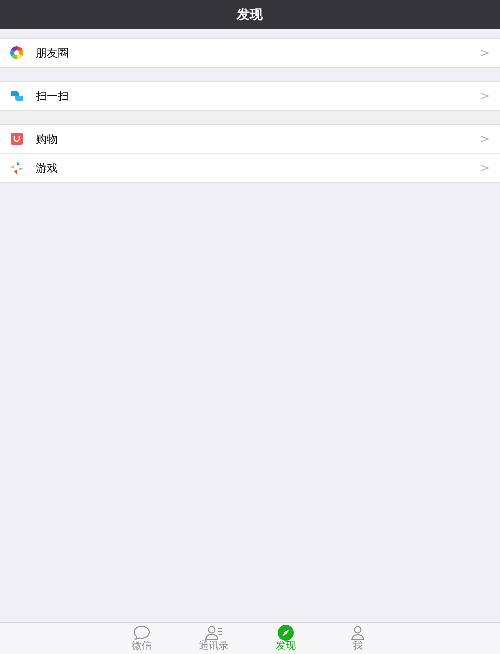  Describe the element at coordinates (250, 15) in the screenshot. I see `page-title: 发现` at that location.